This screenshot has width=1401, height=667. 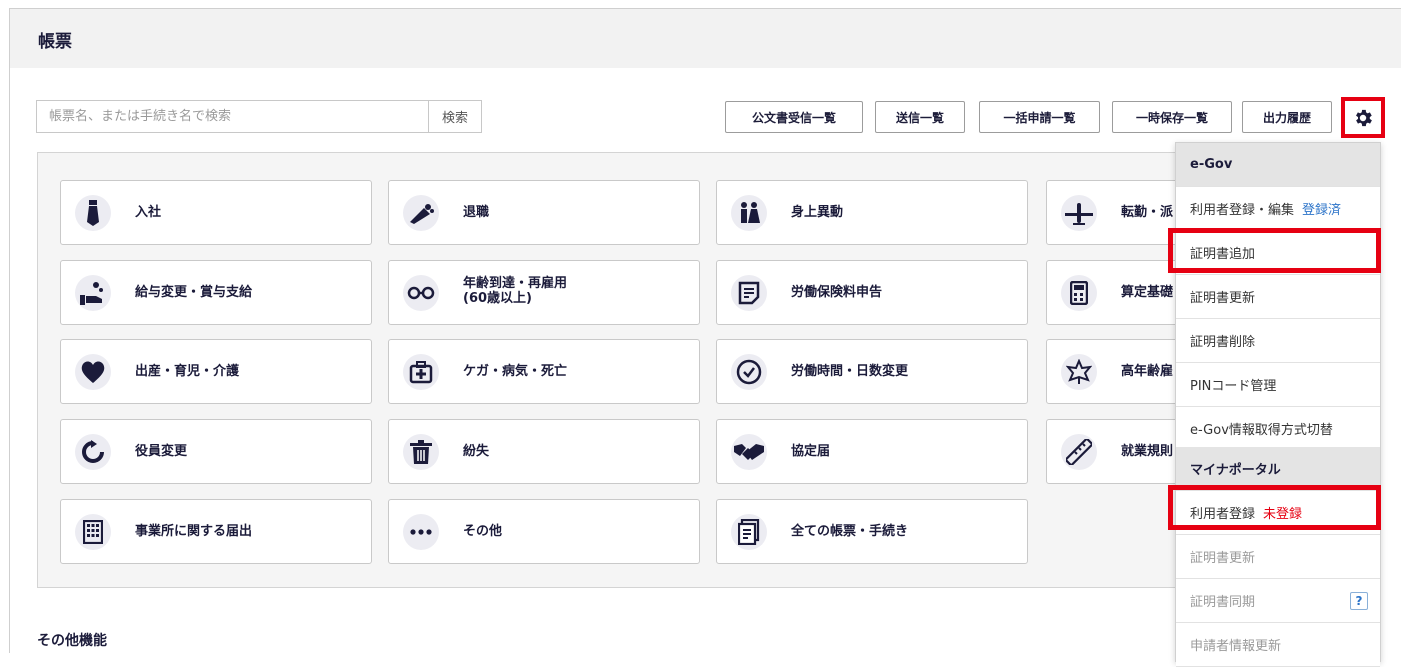 I want to click on menu-item-myna-certificate-update: 証明書更新, so click(x=1278, y=557).